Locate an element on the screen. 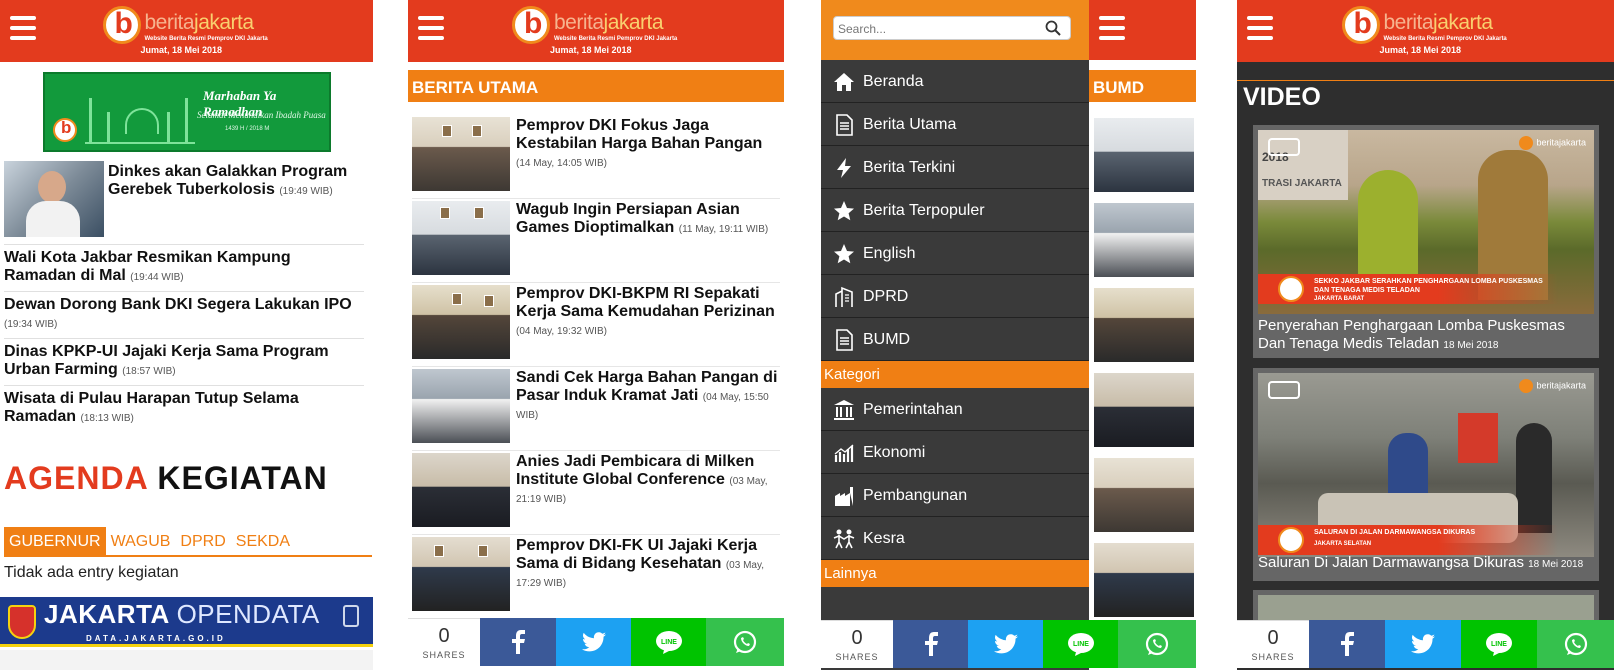  menu-item-english: English is located at coordinates (955, 253).